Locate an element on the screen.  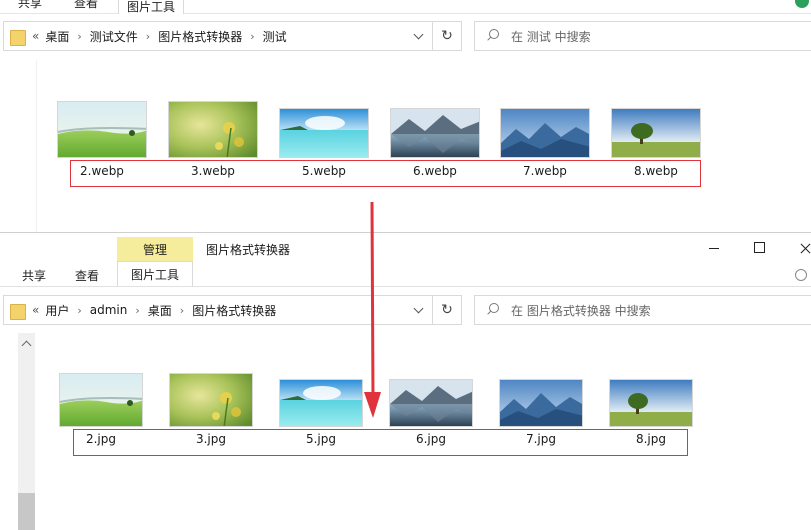
tab-manage: 管理 is located at coordinates (155, 249).